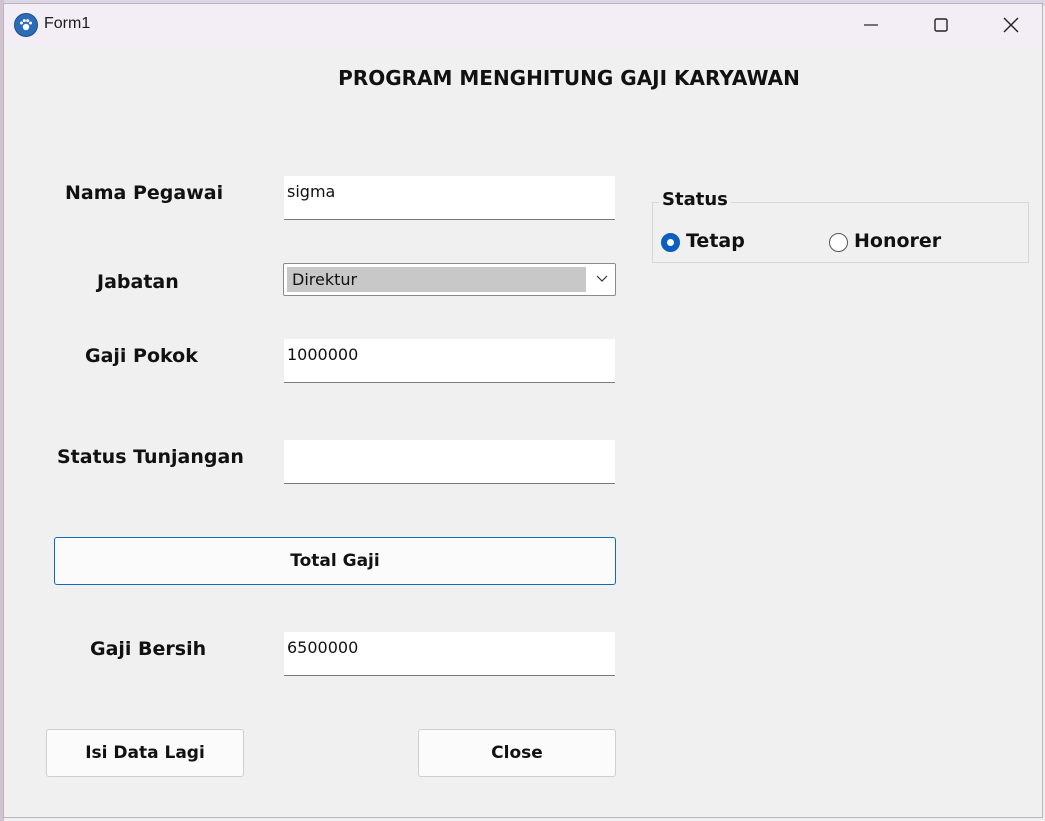 The height and width of the screenshot is (821, 1045). I want to click on gaji-pokok-input: 1000000, so click(449, 361).